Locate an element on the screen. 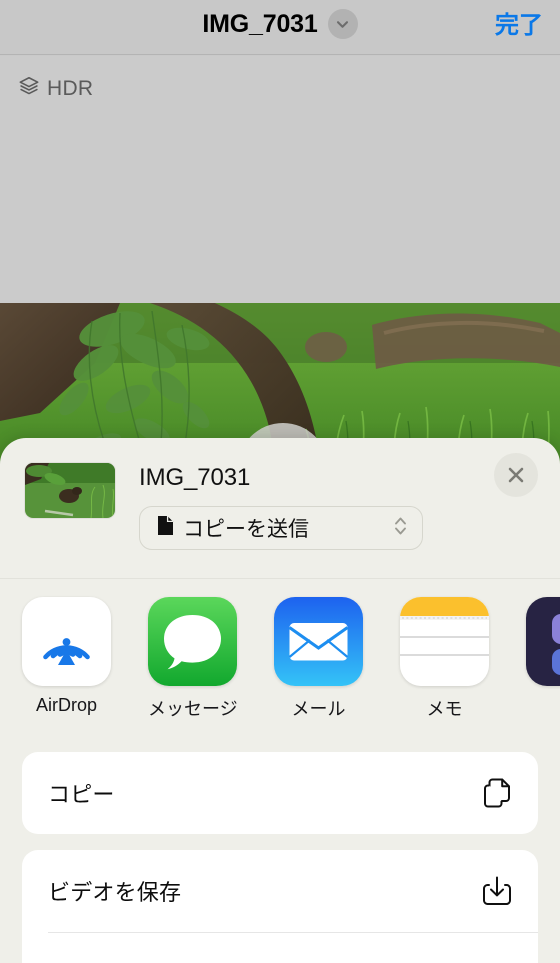  action-group-copy: コピー is located at coordinates (280, 793).